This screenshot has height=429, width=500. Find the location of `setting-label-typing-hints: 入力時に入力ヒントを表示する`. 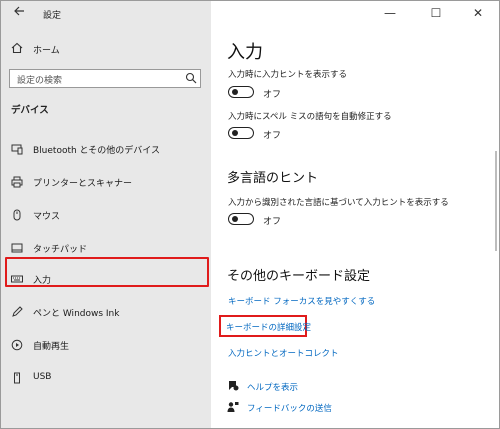

setting-label-typing-hints: 入力時に入力ヒントを表示する is located at coordinates (288, 75).